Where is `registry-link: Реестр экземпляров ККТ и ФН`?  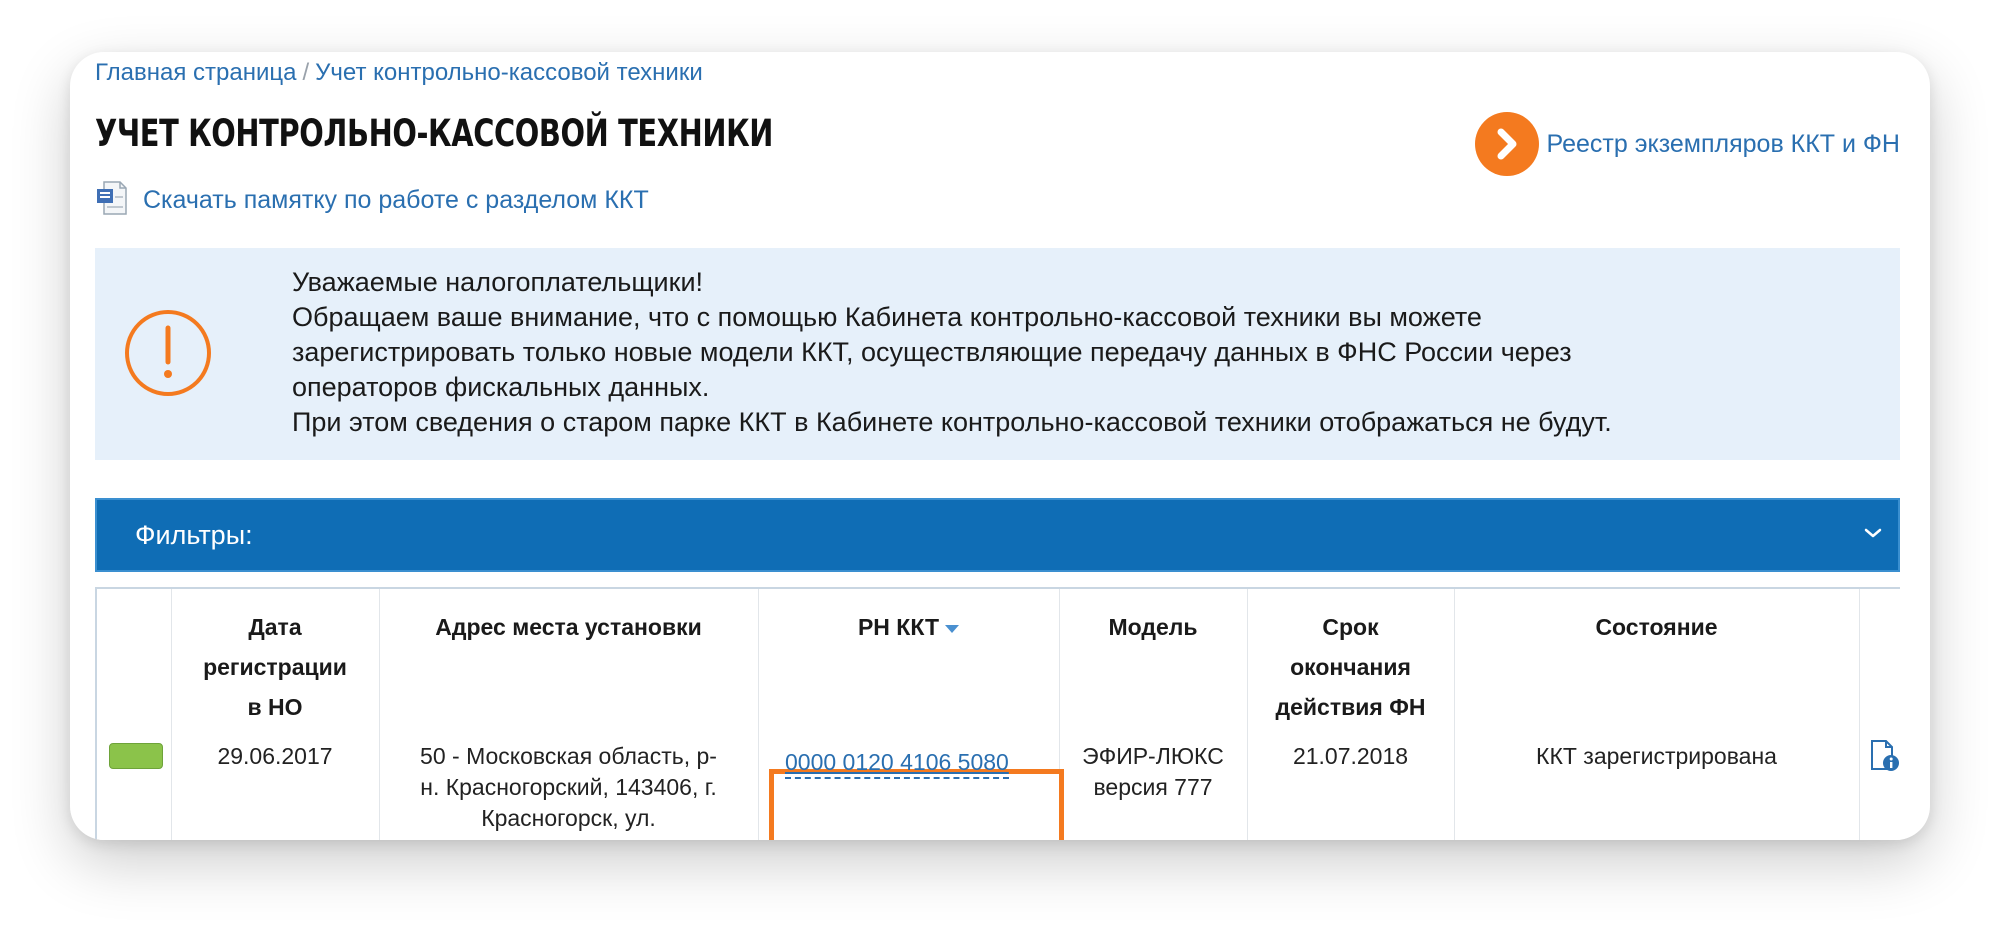 registry-link: Реестр экземпляров ККТ и ФН is located at coordinates (1687, 144).